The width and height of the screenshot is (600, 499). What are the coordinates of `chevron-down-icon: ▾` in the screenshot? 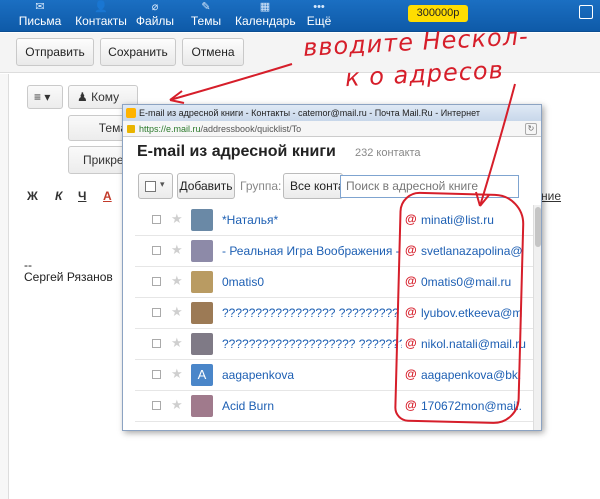 It's located at (162, 184).